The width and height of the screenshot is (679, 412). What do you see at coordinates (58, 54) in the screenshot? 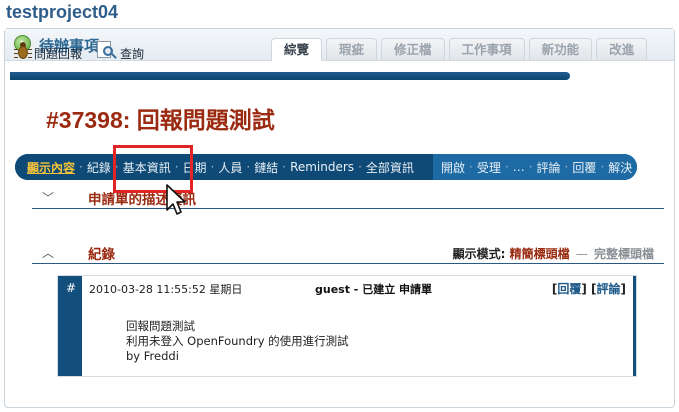
I see `report-issue-label: 問題回報` at bounding box center [58, 54].